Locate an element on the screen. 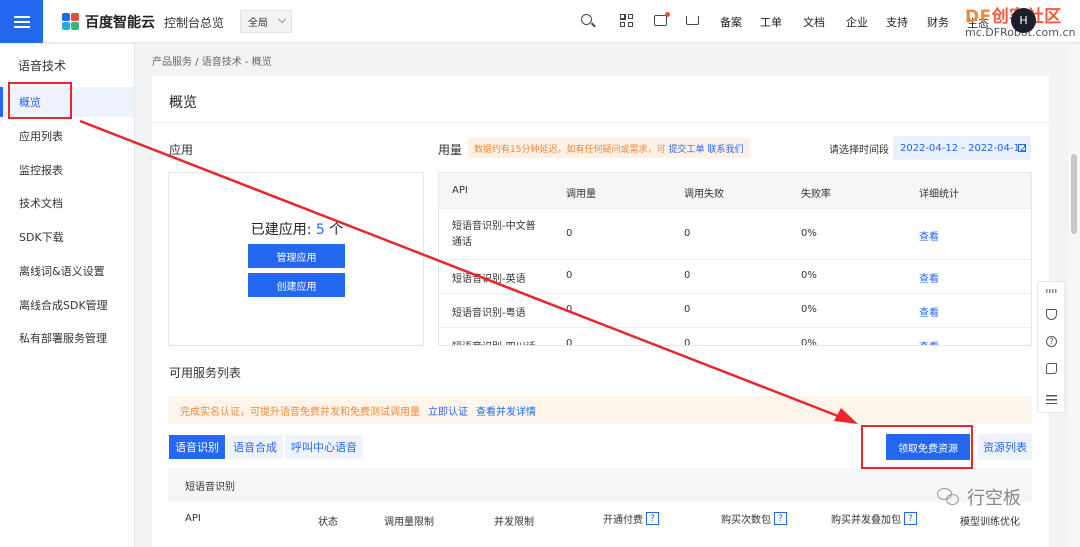  cart-icon is located at coordinates (692, 20).